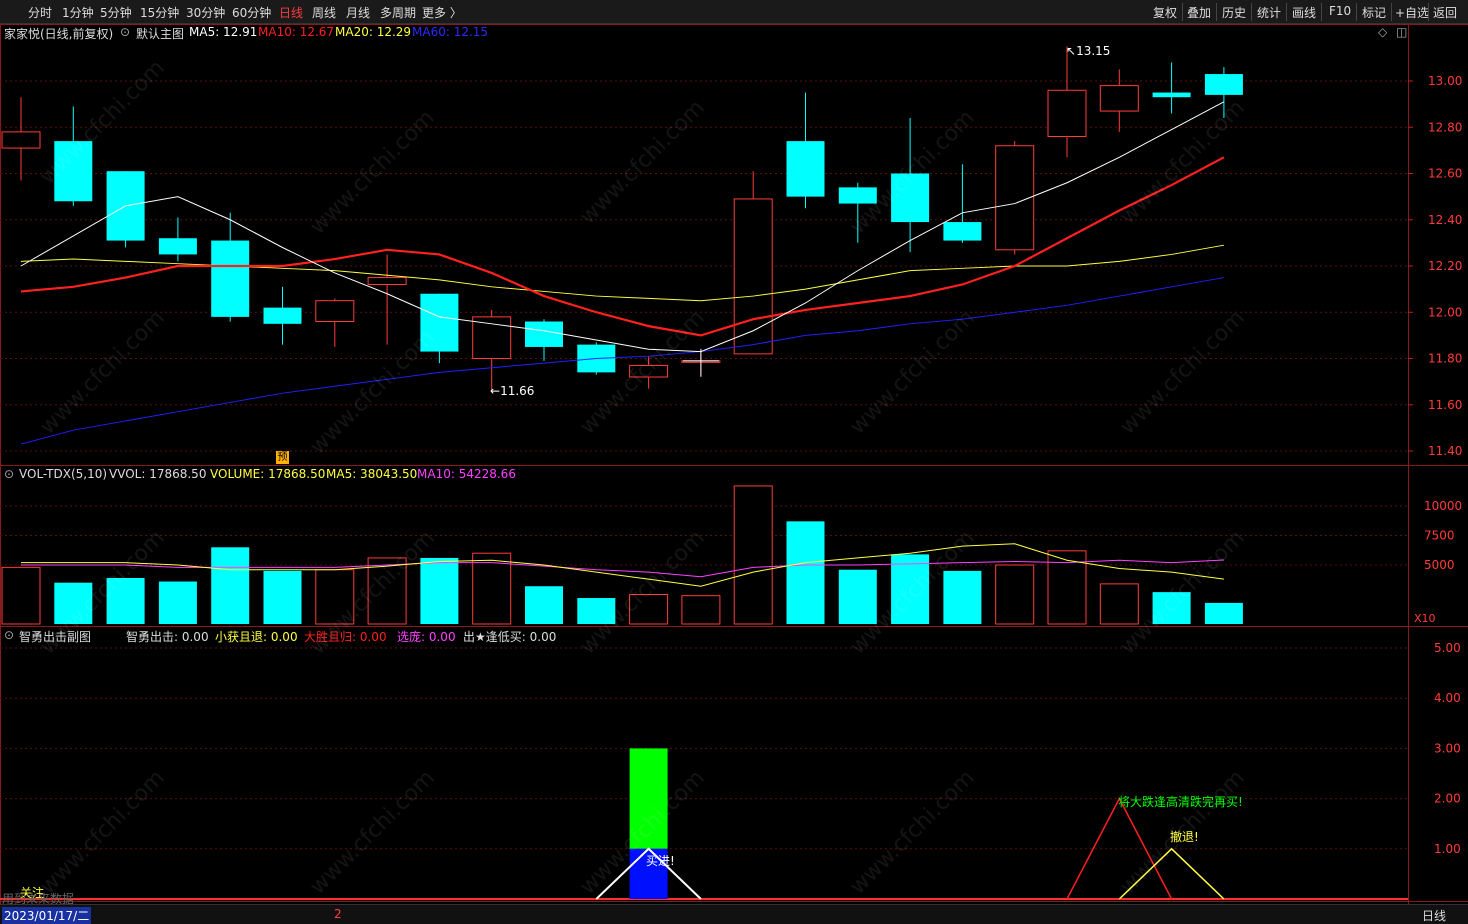  What do you see at coordinates (622, 568) in the screenshot?
I see `volume-ma10-line` at bounding box center [622, 568].